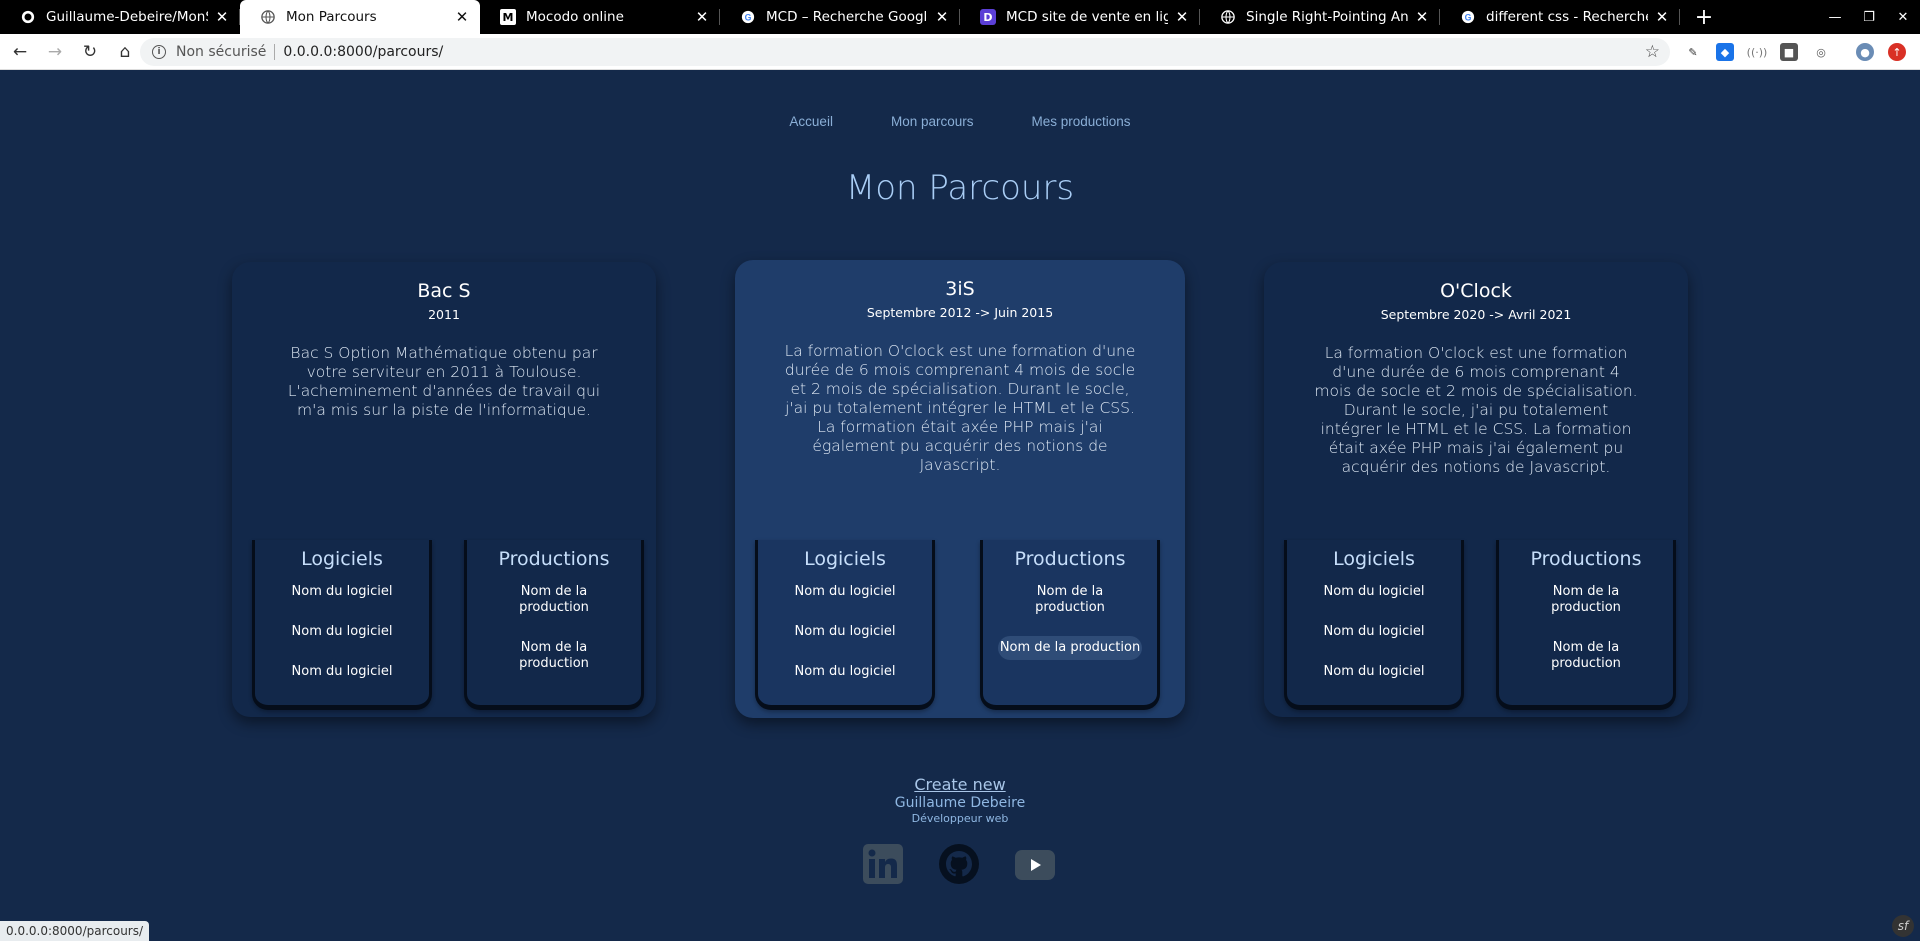 Image resolution: width=1920 pixels, height=941 pixels. Describe the element at coordinates (960, 312) in the screenshot. I see `card-date: Septembre 2012 -> Juin 2015` at that location.